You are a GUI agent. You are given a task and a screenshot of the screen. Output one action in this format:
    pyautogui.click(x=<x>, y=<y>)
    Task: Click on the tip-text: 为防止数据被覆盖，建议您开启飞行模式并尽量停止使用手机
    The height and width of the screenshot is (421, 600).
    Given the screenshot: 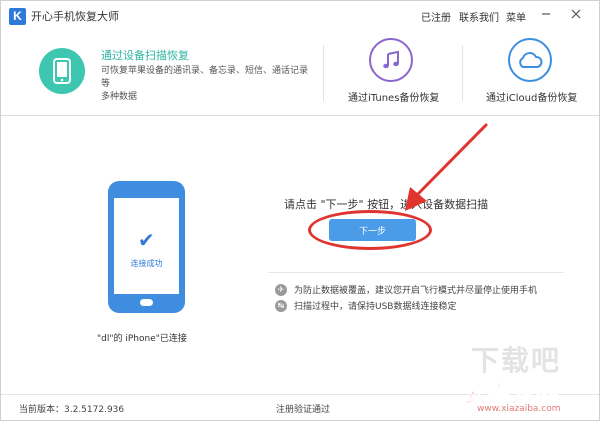 What is the action you would take?
    pyautogui.click(x=416, y=291)
    